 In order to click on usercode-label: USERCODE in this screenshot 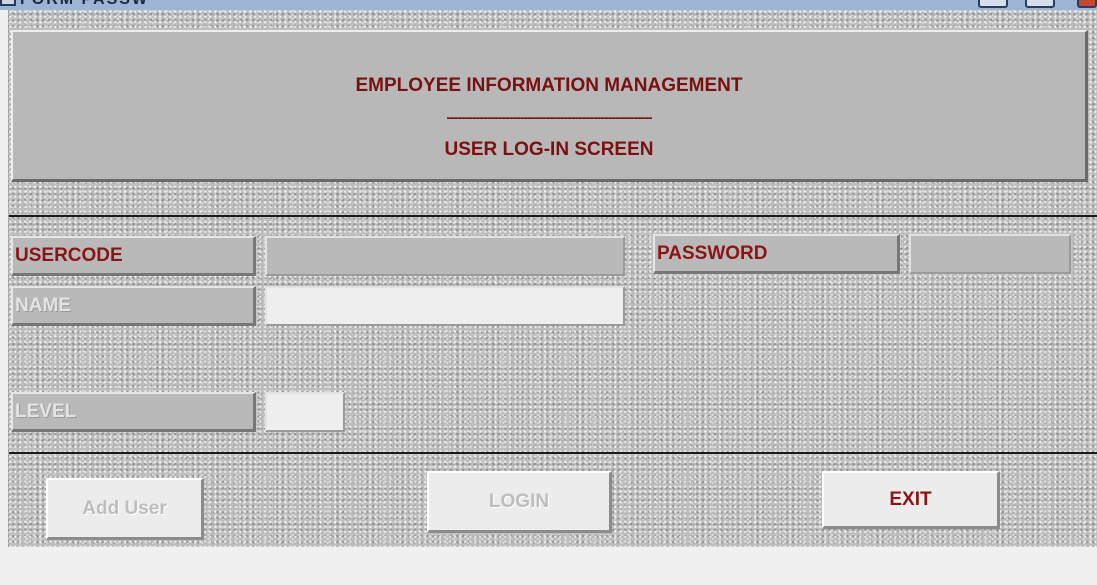, I will do `click(133, 256)`.